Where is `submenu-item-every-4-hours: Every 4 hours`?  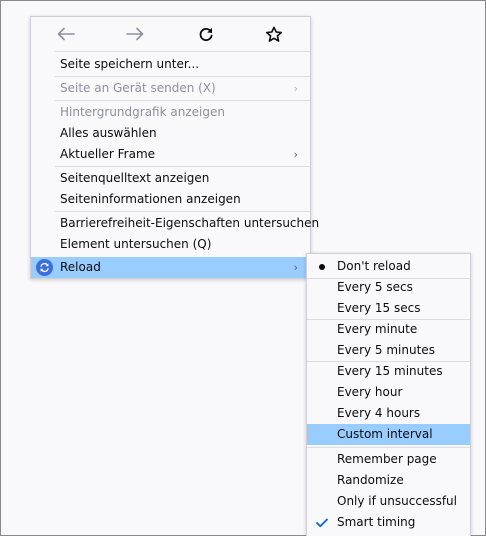 submenu-item-every-4-hours: Every 4 hours is located at coordinates (388, 413).